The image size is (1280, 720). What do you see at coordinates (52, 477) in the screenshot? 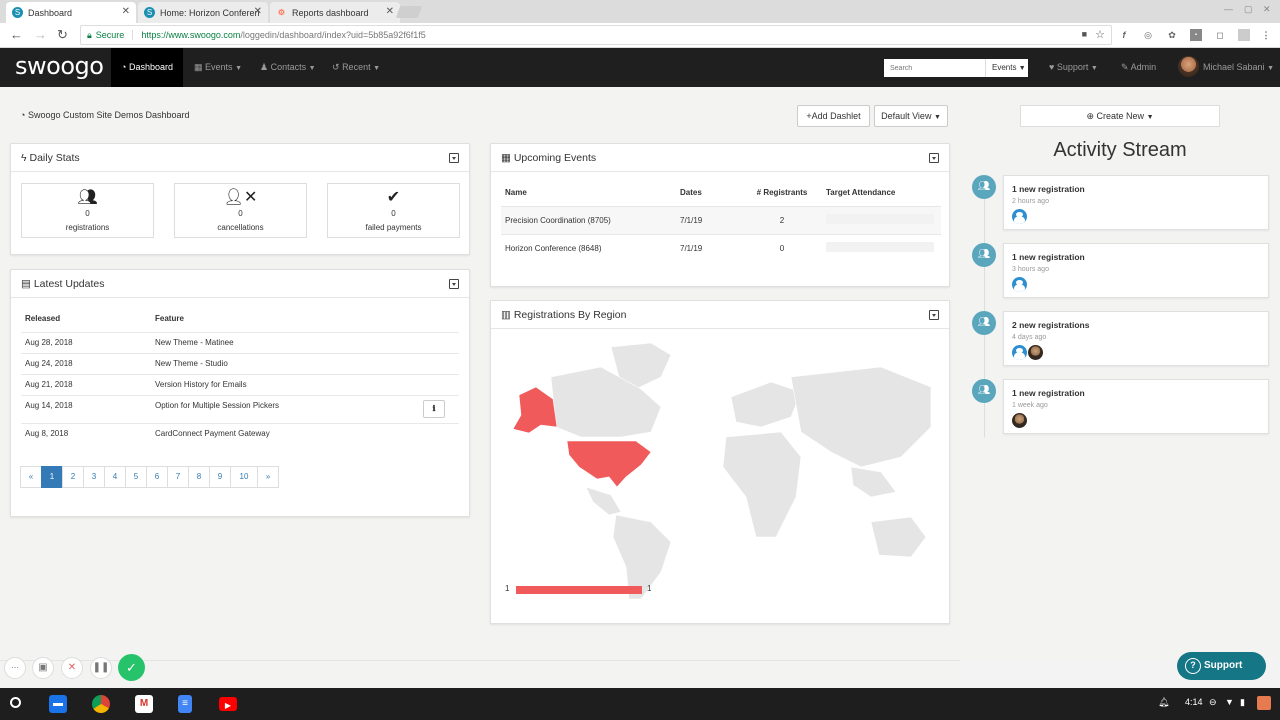
I see `page-link: 1` at bounding box center [52, 477].